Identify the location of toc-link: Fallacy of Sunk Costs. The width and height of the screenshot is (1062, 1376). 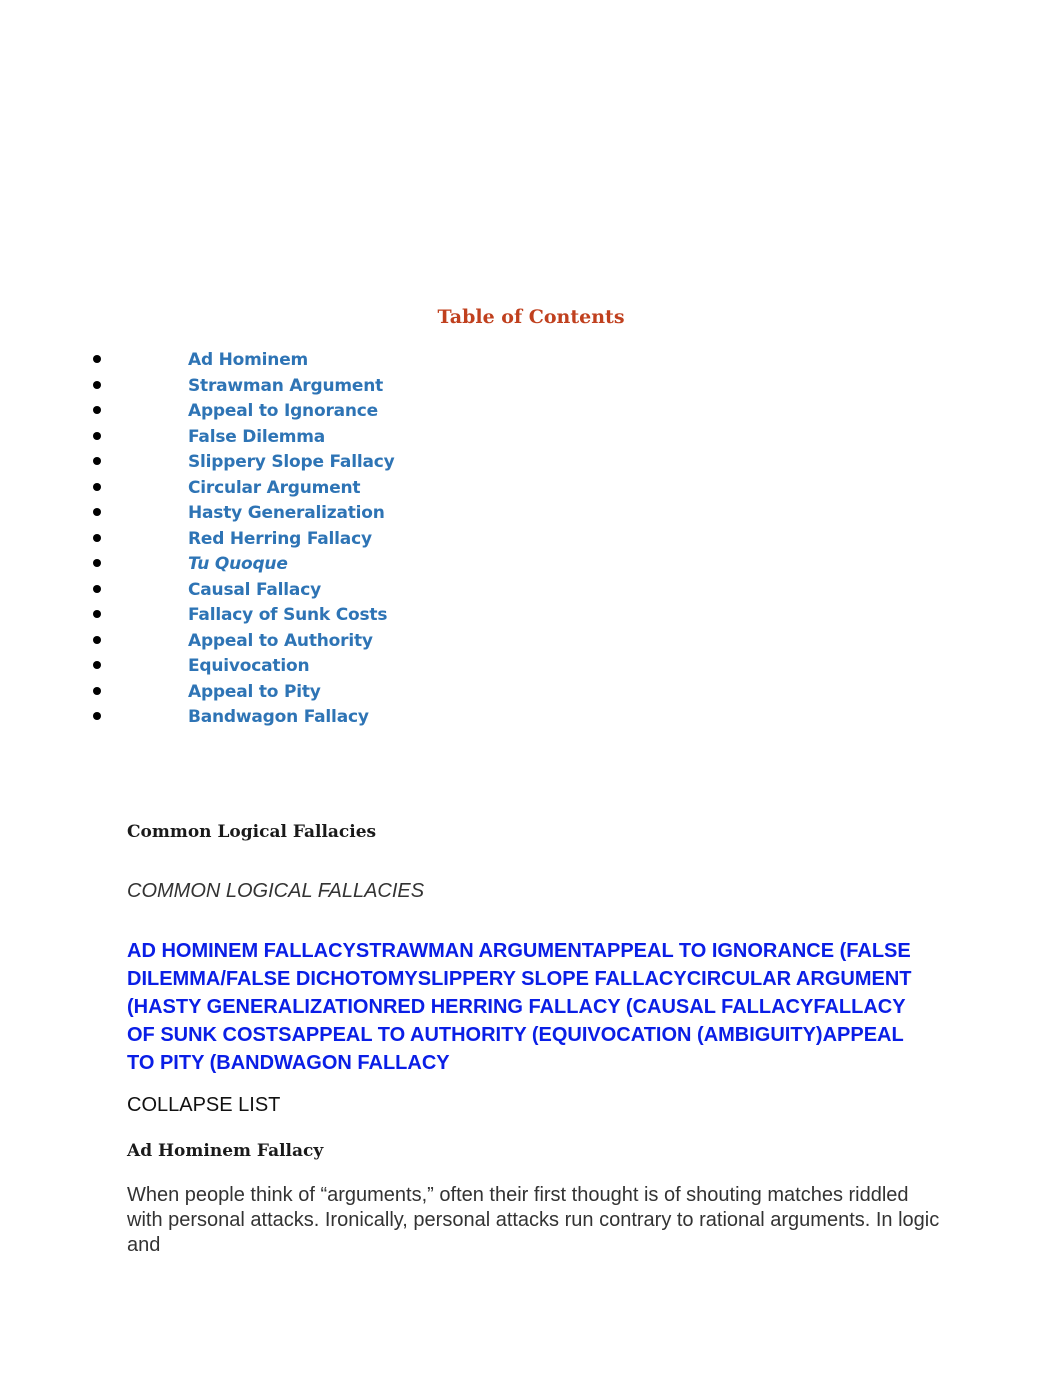
(287, 615).